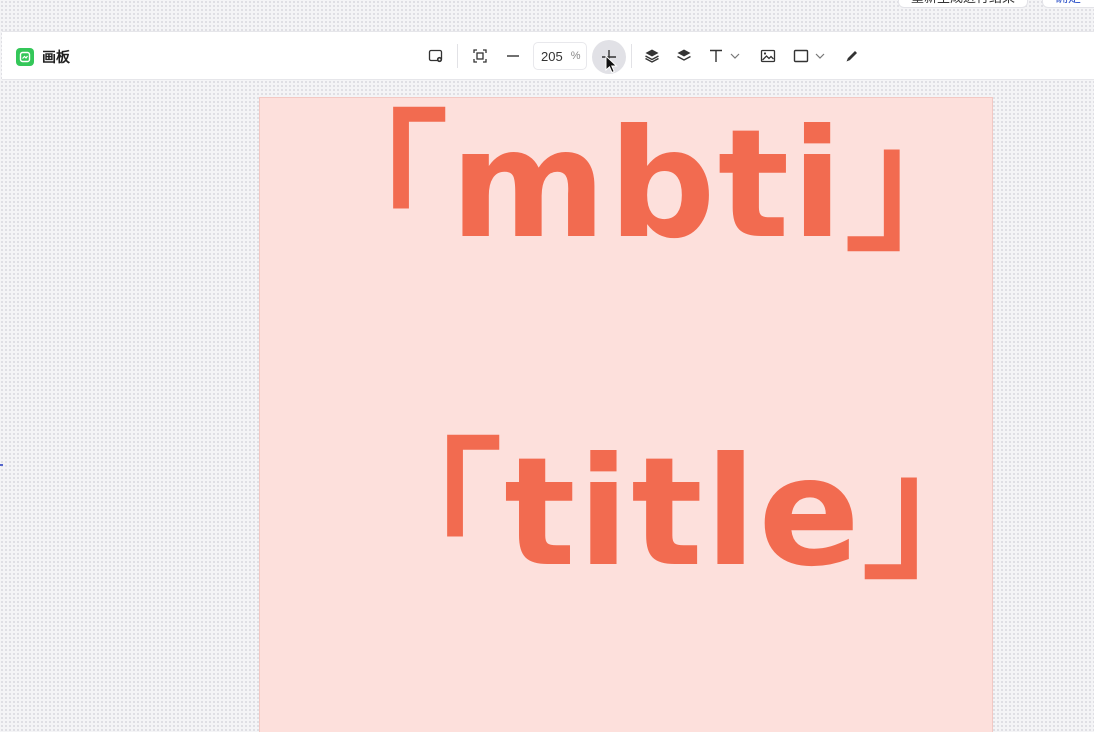 The width and height of the screenshot is (1094, 732). Describe the element at coordinates (1068, 4) in the screenshot. I see `confirm-button: 确定` at that location.